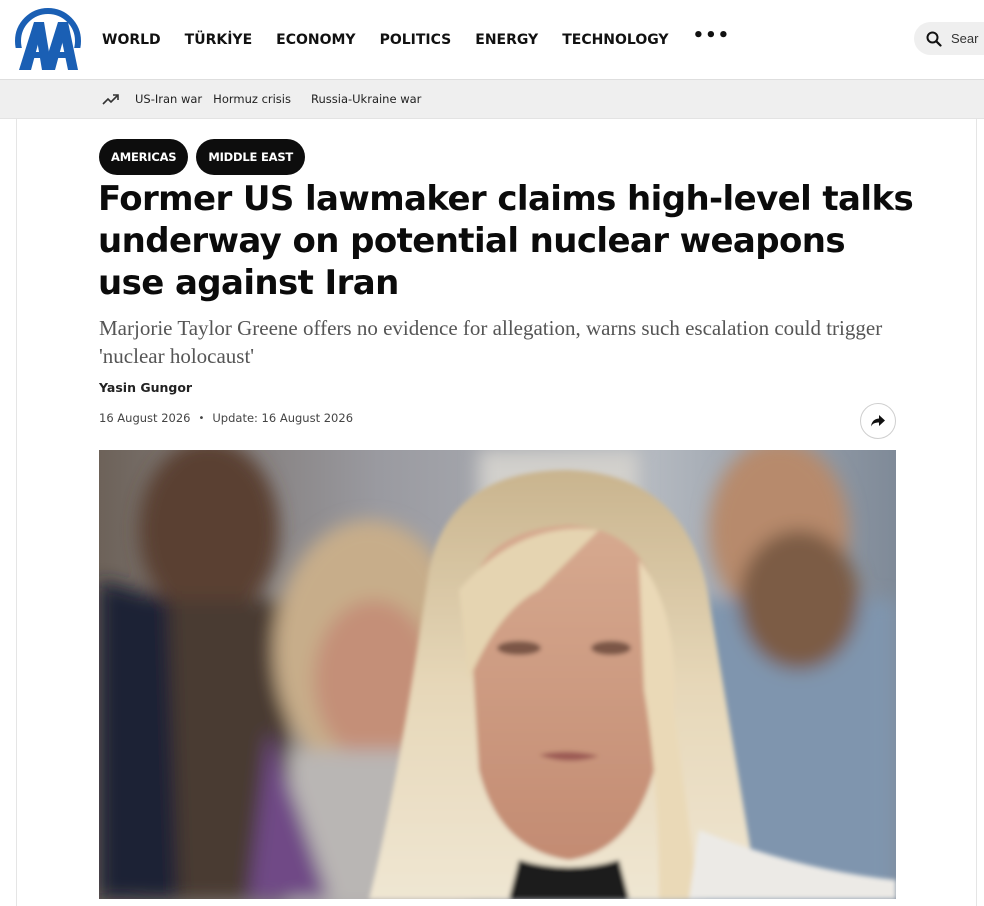 Image resolution: width=984 pixels, height=906 pixels. Describe the element at coordinates (110, 99) in the screenshot. I see `trending-up-icon` at that location.